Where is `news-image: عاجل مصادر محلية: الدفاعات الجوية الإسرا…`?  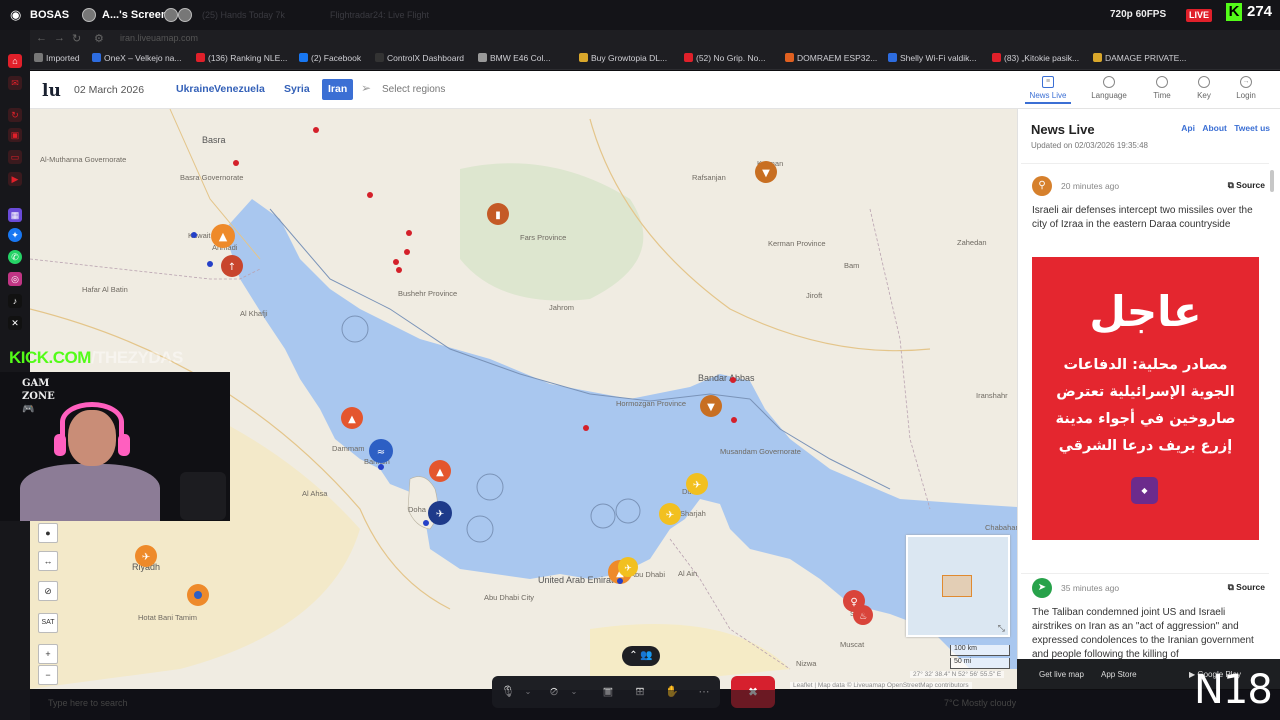 news-image: عاجل مصادر محلية: الدفاعات الجوية الإسرا… is located at coordinates (1145, 398).